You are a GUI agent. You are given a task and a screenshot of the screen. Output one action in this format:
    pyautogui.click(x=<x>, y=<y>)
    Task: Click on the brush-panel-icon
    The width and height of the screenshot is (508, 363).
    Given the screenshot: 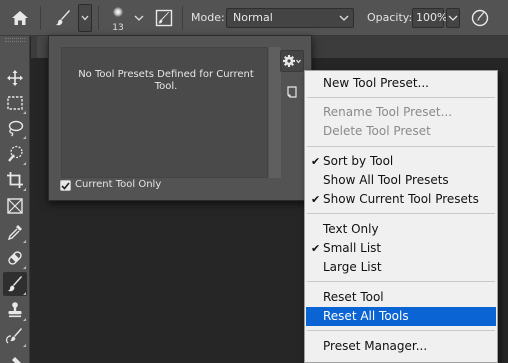 What is the action you would take?
    pyautogui.click(x=164, y=18)
    